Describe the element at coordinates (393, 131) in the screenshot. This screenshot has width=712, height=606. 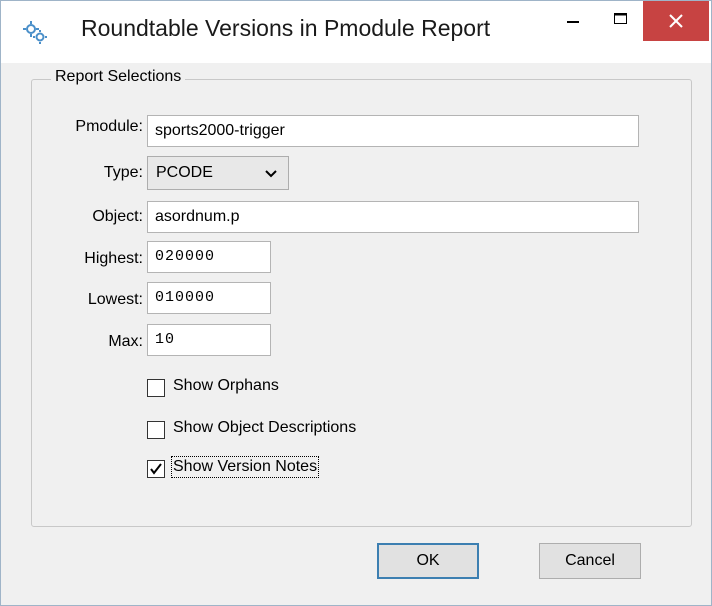
I see `pmodule-field: sports2000-trigger` at that location.